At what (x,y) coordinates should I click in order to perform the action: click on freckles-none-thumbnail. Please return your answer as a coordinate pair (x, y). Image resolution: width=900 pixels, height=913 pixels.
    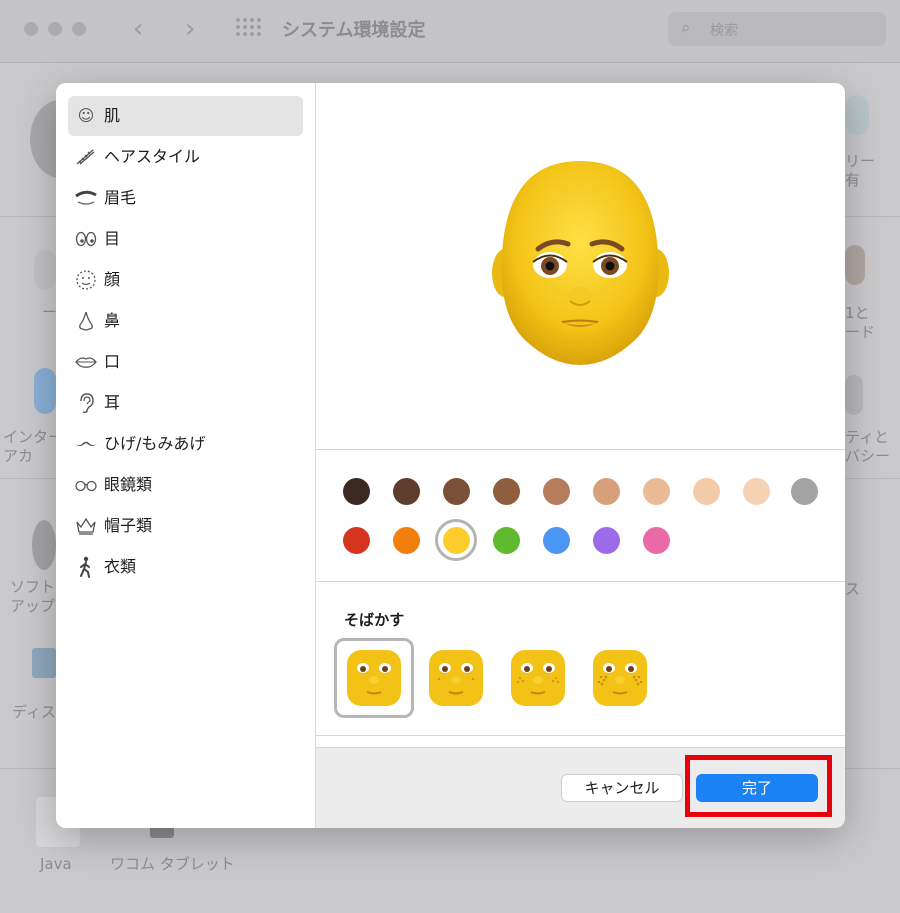
    Looking at the image, I should click on (374, 677).